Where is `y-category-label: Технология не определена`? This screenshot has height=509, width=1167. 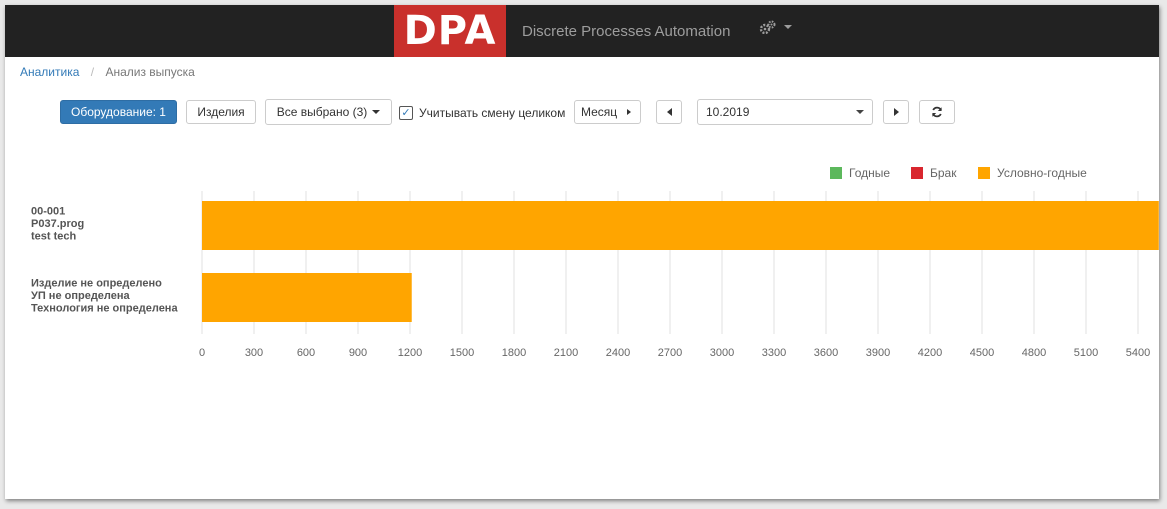
y-category-label: Технология не определена is located at coordinates (104, 309).